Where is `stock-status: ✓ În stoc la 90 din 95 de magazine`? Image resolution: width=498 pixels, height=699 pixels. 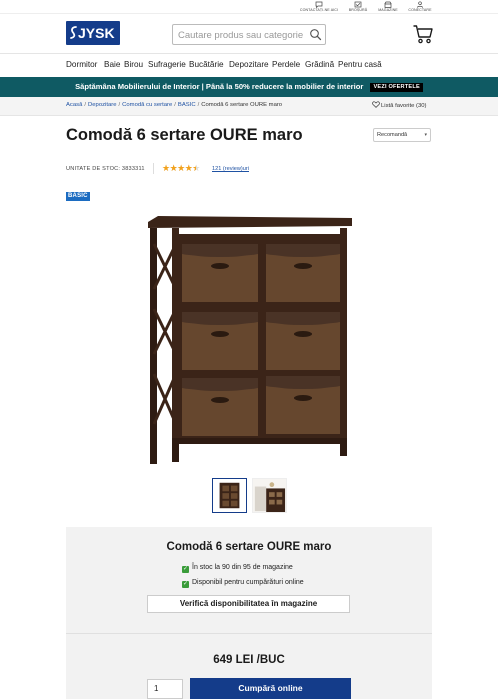 stock-status: ✓ În stoc la 90 din 95 de magazine is located at coordinates (237, 568).